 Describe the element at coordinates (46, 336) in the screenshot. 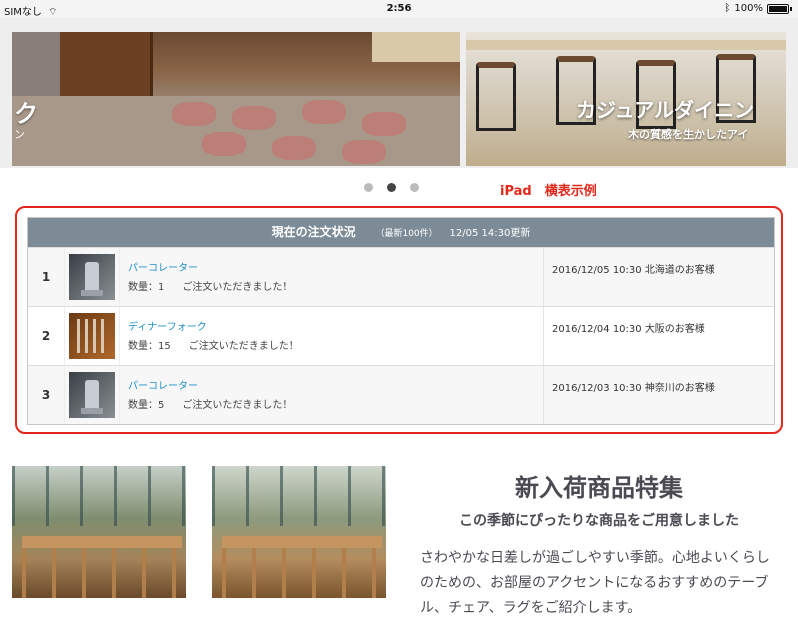

I see `order-rank: 2` at that location.